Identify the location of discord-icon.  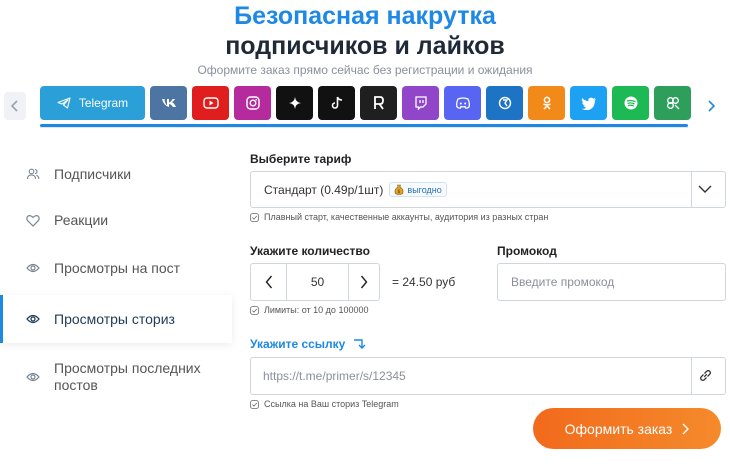
(462, 103).